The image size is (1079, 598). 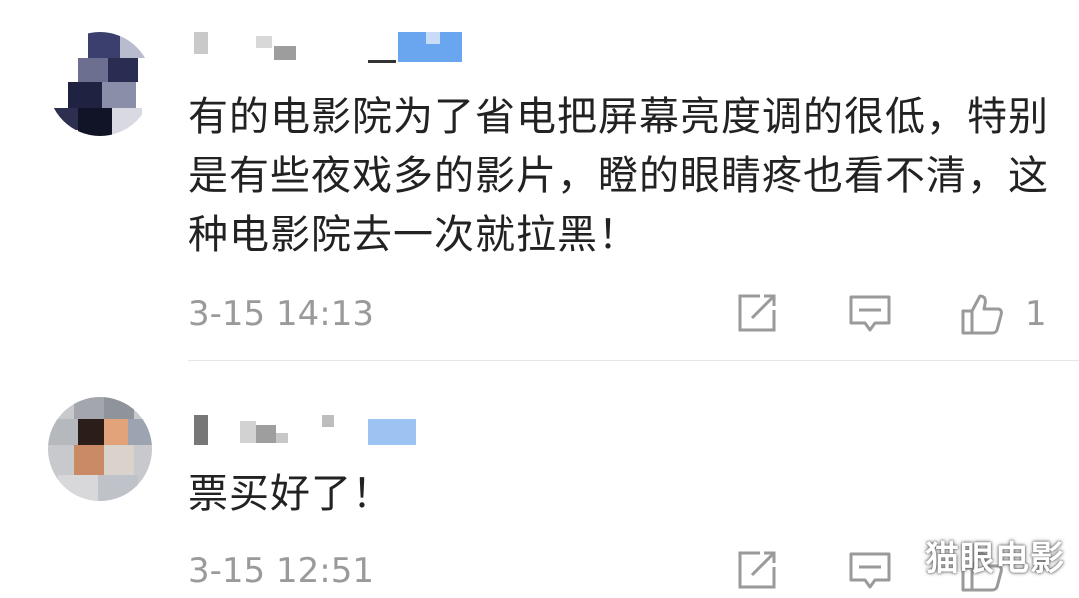 What do you see at coordinates (623, 314) in the screenshot?
I see `comment-meta: 3-15 14:13 1` at bounding box center [623, 314].